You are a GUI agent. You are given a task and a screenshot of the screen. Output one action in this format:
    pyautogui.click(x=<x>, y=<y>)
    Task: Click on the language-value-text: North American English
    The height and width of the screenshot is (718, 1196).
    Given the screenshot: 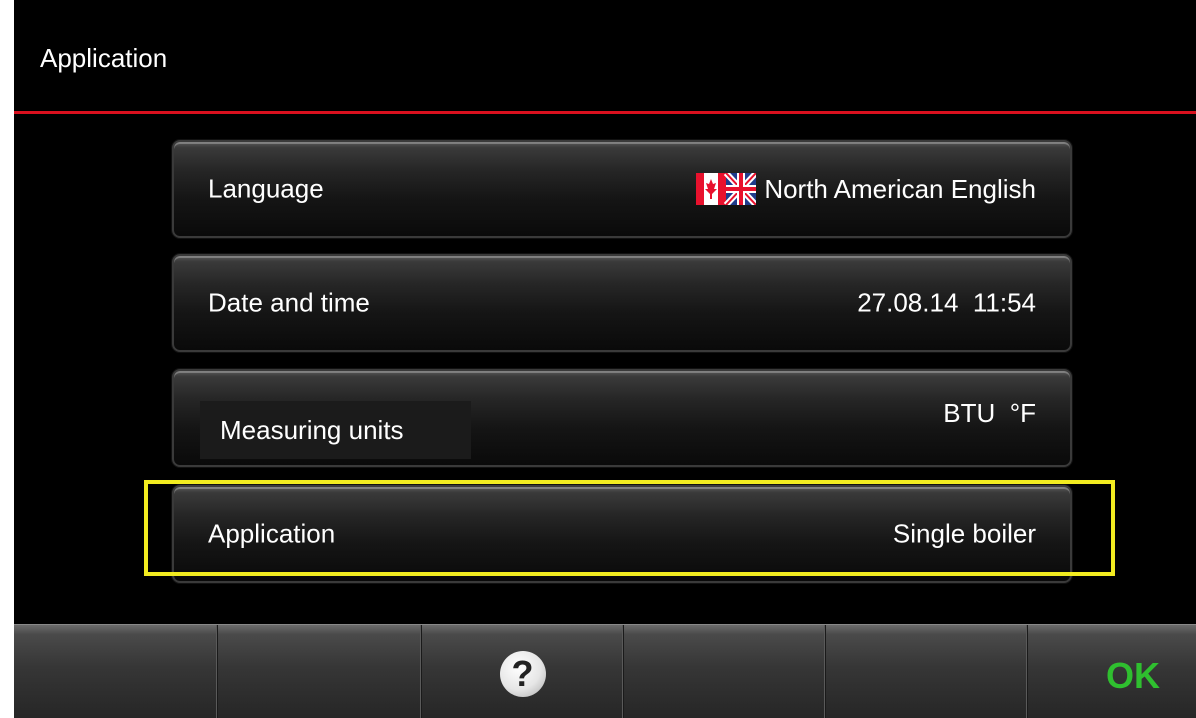 What is the action you would take?
    pyautogui.click(x=900, y=188)
    